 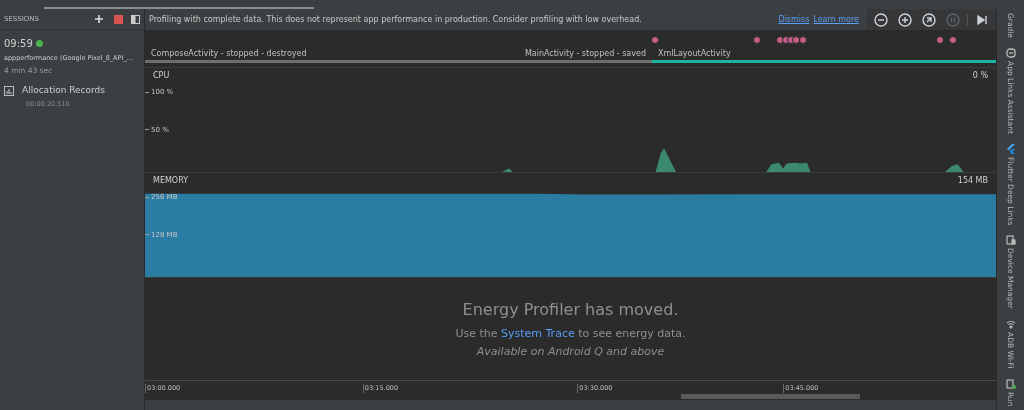 I want to click on energy-heading: Energy Profiler has moved., so click(x=570, y=309).